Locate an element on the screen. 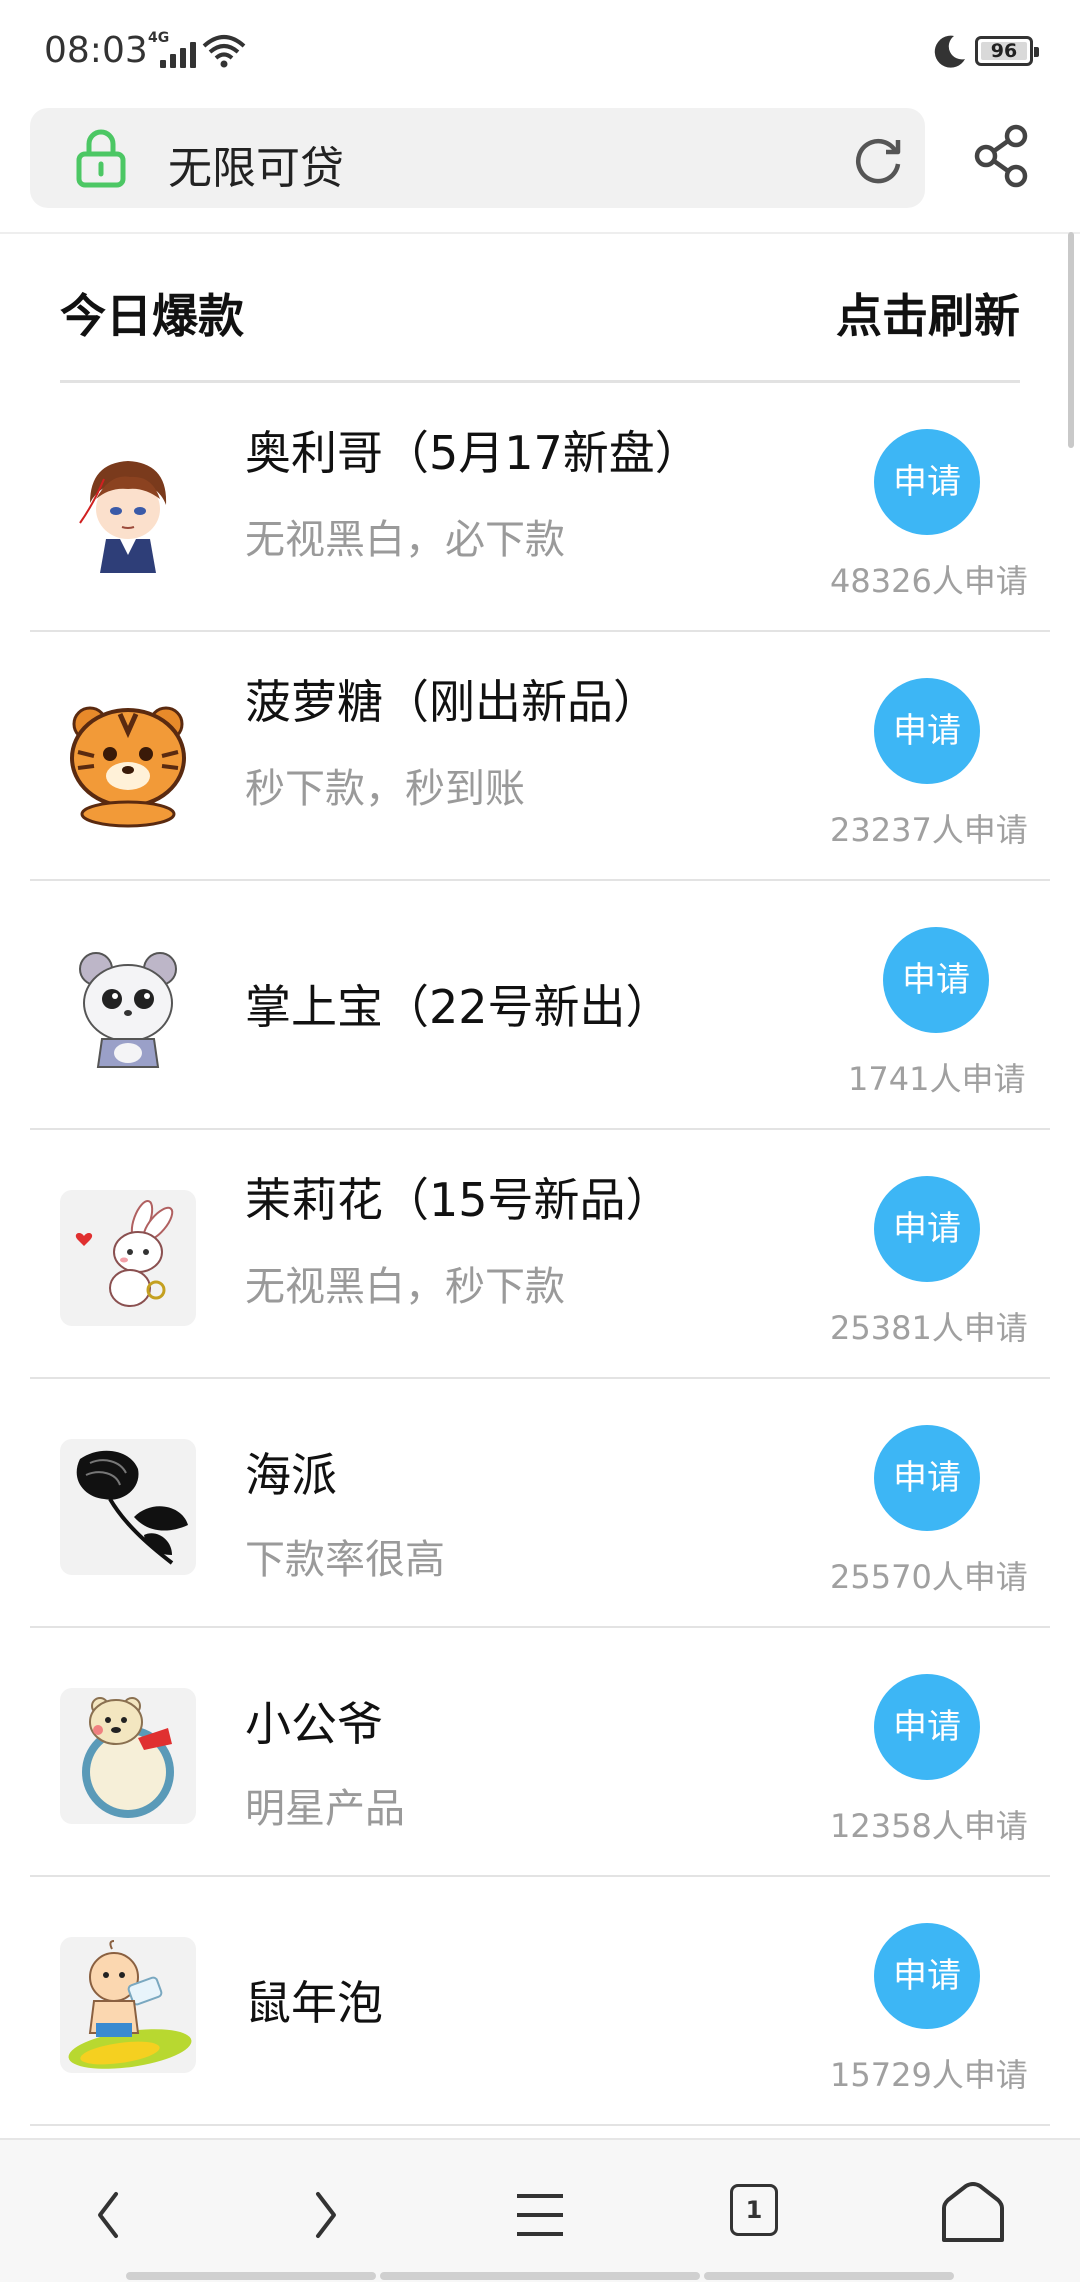 Image resolution: width=1080 pixels, height=2282 pixels. item-subtitle: 无视黑白，必下款 is located at coordinates (405, 540).